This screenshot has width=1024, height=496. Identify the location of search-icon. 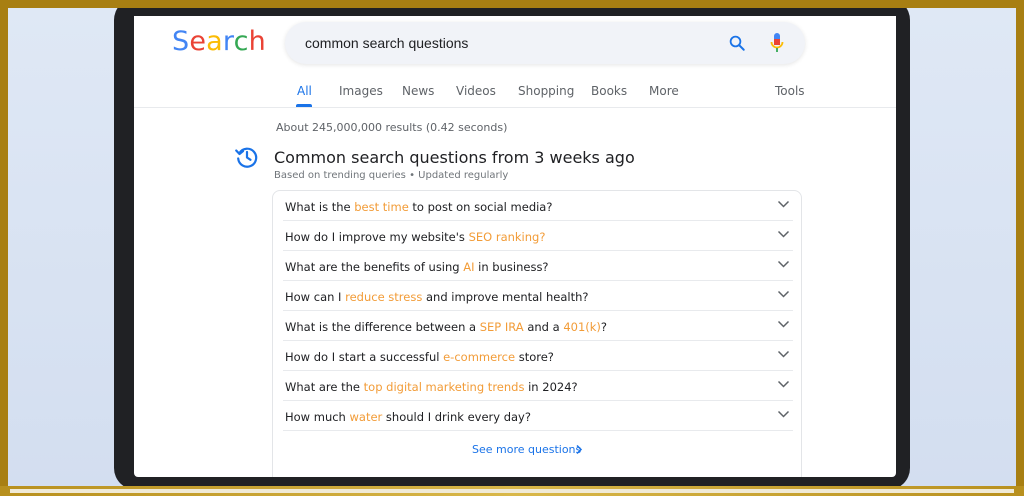
(737, 43).